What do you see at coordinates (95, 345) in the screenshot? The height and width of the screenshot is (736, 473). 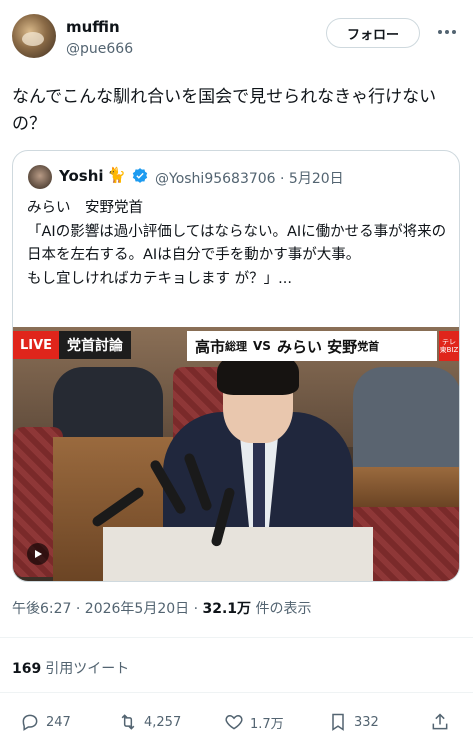 I see `video-caption-left: 党首討論` at bounding box center [95, 345].